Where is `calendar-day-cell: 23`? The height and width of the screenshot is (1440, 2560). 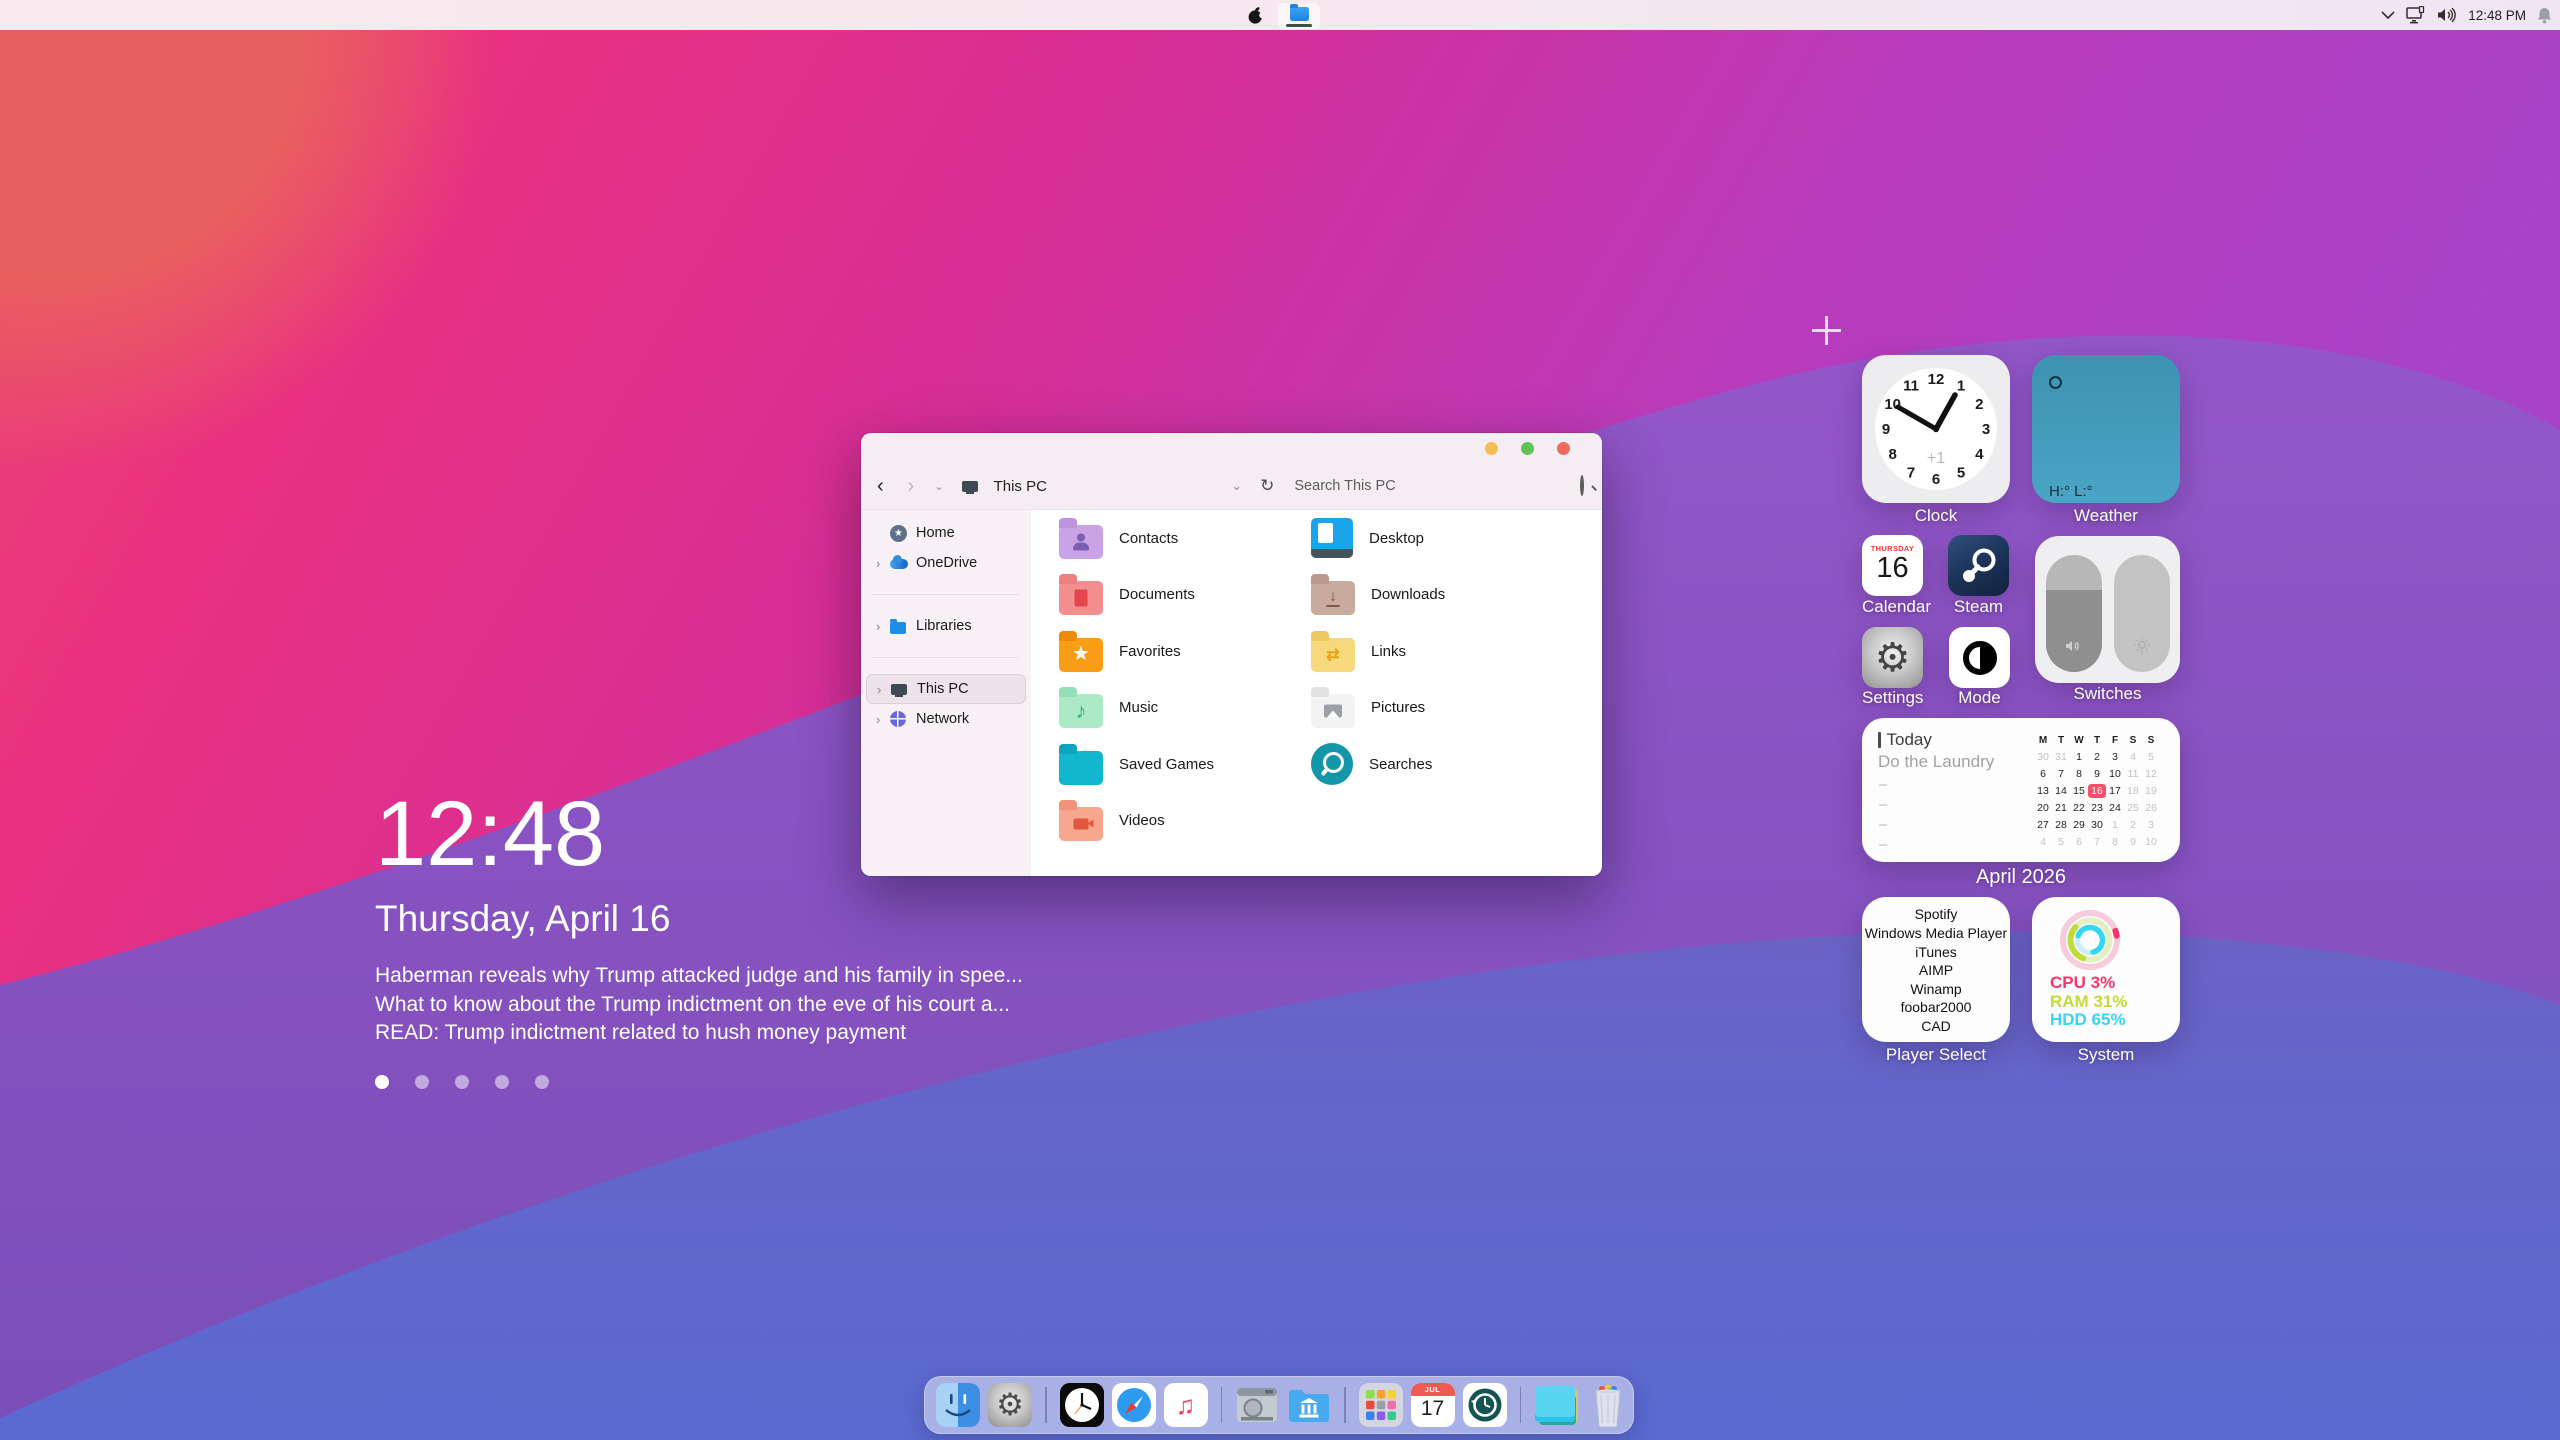
calendar-day-cell: 23 is located at coordinates (2097, 807).